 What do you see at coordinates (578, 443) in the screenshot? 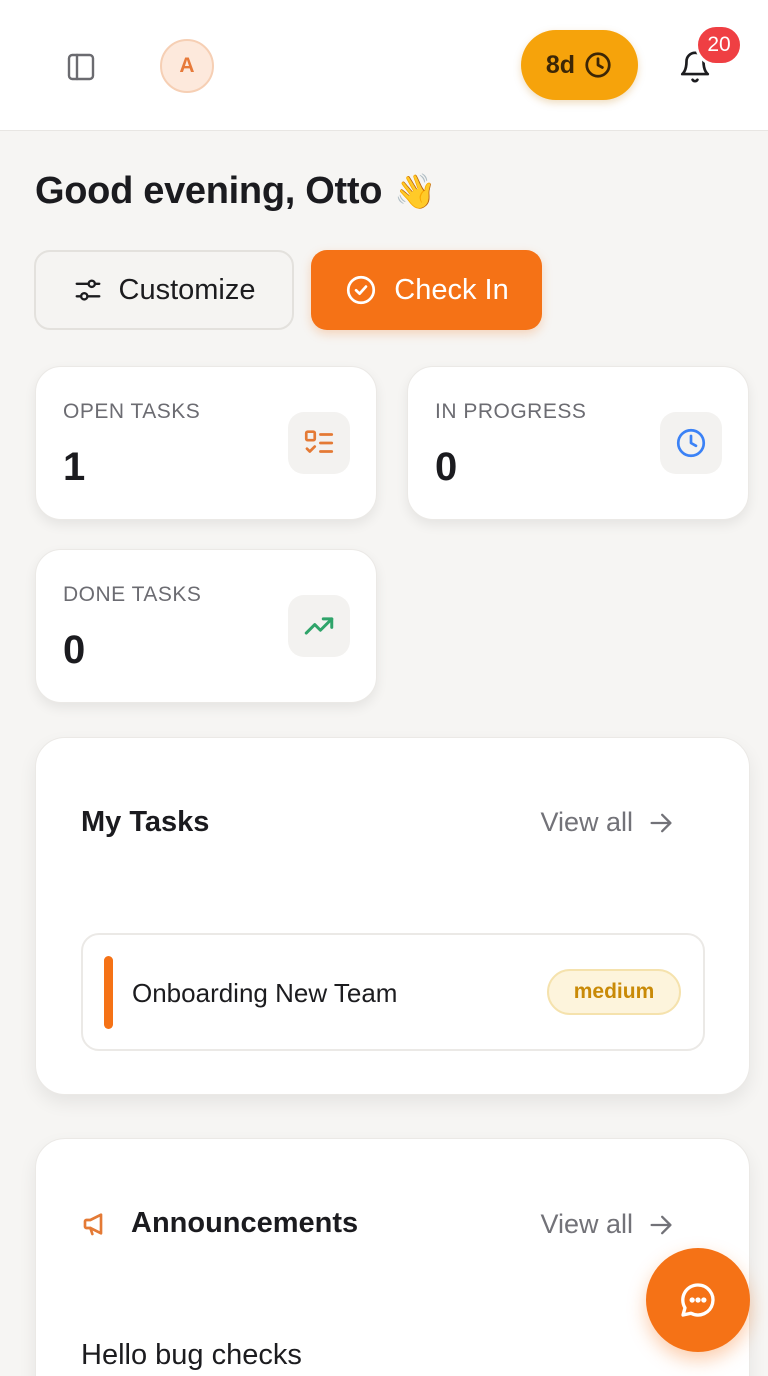
I see `stat-card-in-progress: IN PROGRESS 0` at bounding box center [578, 443].